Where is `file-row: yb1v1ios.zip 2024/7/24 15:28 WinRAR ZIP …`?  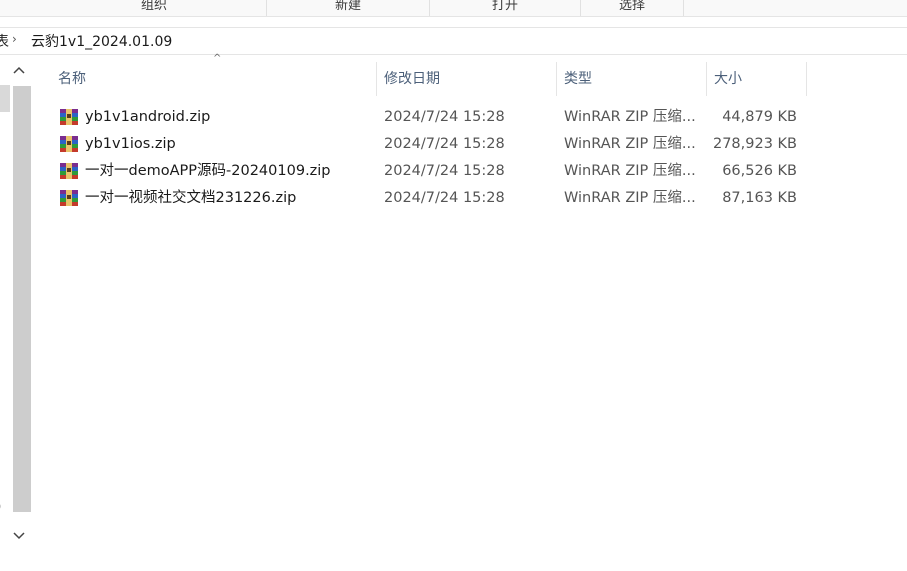
file-row: yb1v1ios.zip 2024/7/24 15:28 WinRAR ZIP … is located at coordinates (432, 144).